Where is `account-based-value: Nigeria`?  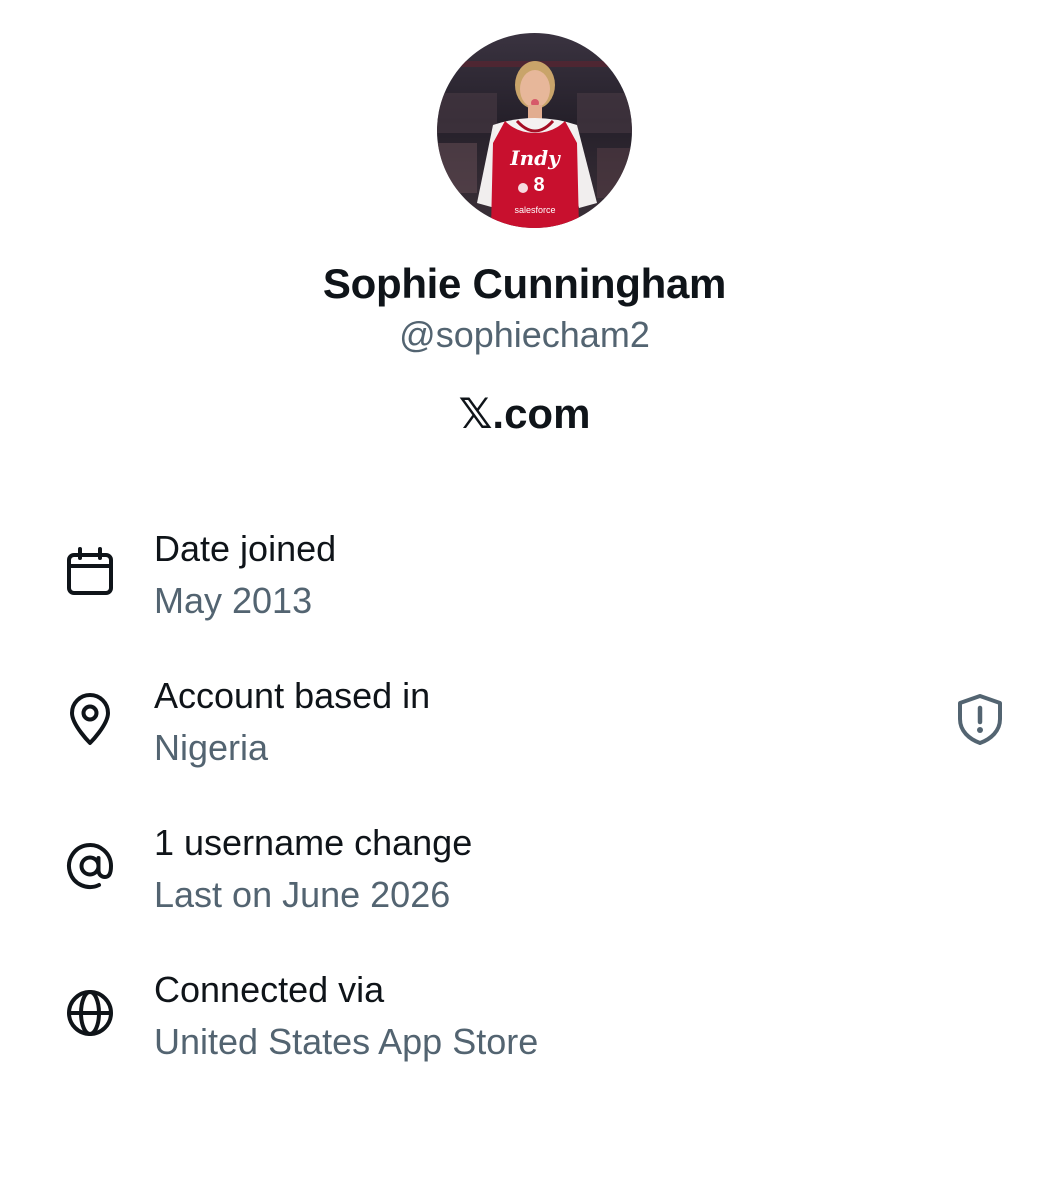 account-based-value: Nigeria is located at coordinates (211, 747).